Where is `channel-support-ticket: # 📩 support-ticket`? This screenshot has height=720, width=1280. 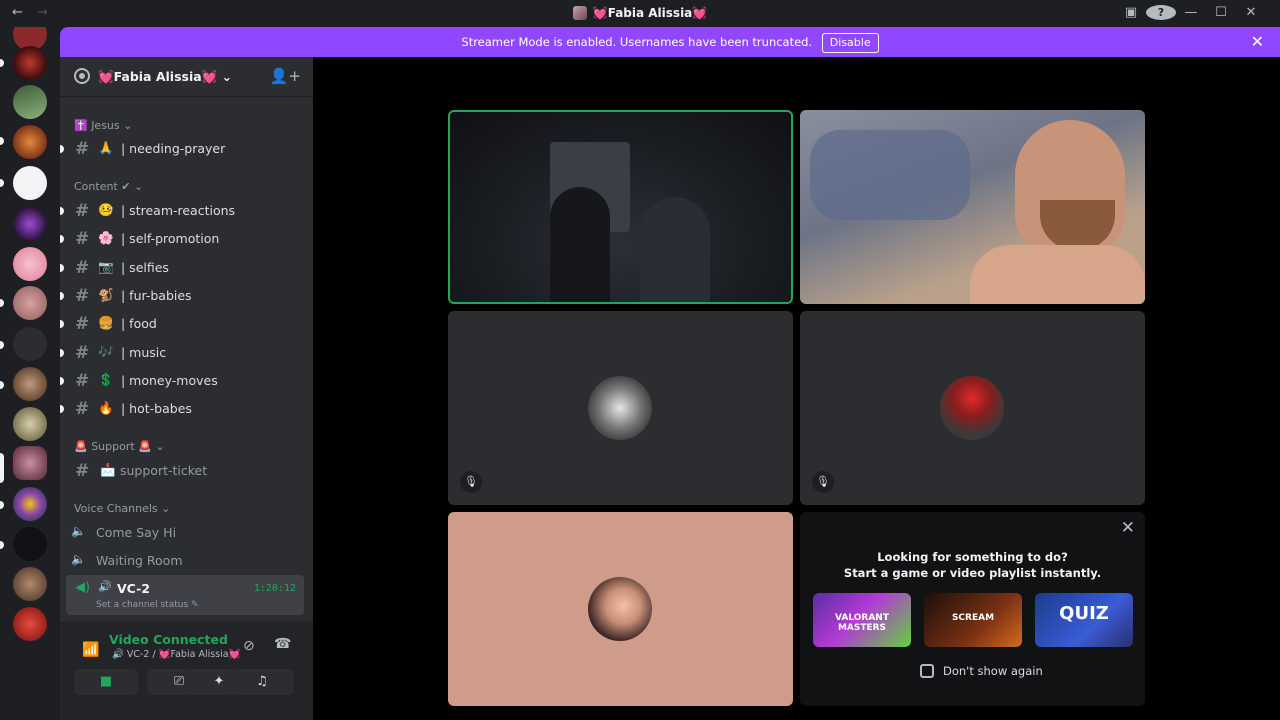 channel-support-ticket: # 📩 support-ticket is located at coordinates (186, 471).